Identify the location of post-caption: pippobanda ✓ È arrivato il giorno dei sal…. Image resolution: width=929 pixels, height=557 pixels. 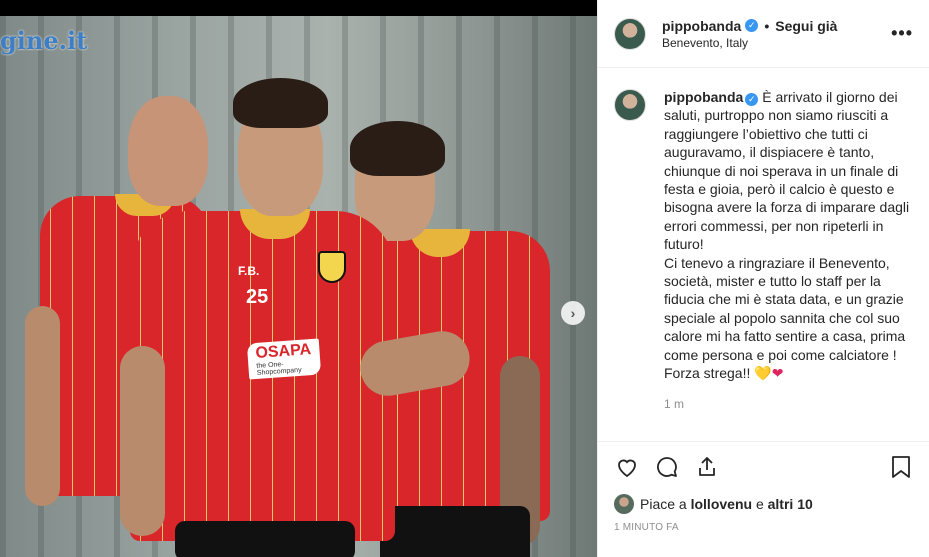
(788, 235).